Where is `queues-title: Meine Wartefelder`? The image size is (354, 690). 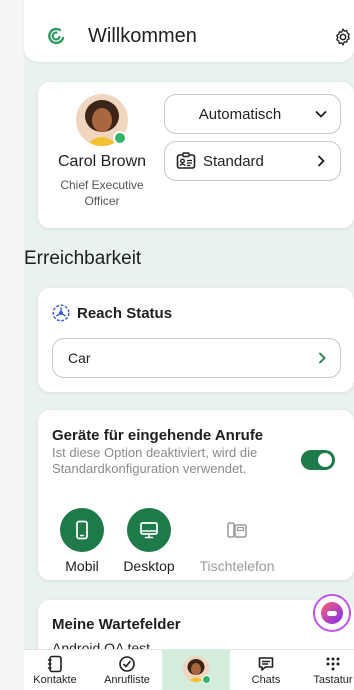
queues-title: Meine Wartefelder is located at coordinates (116, 624).